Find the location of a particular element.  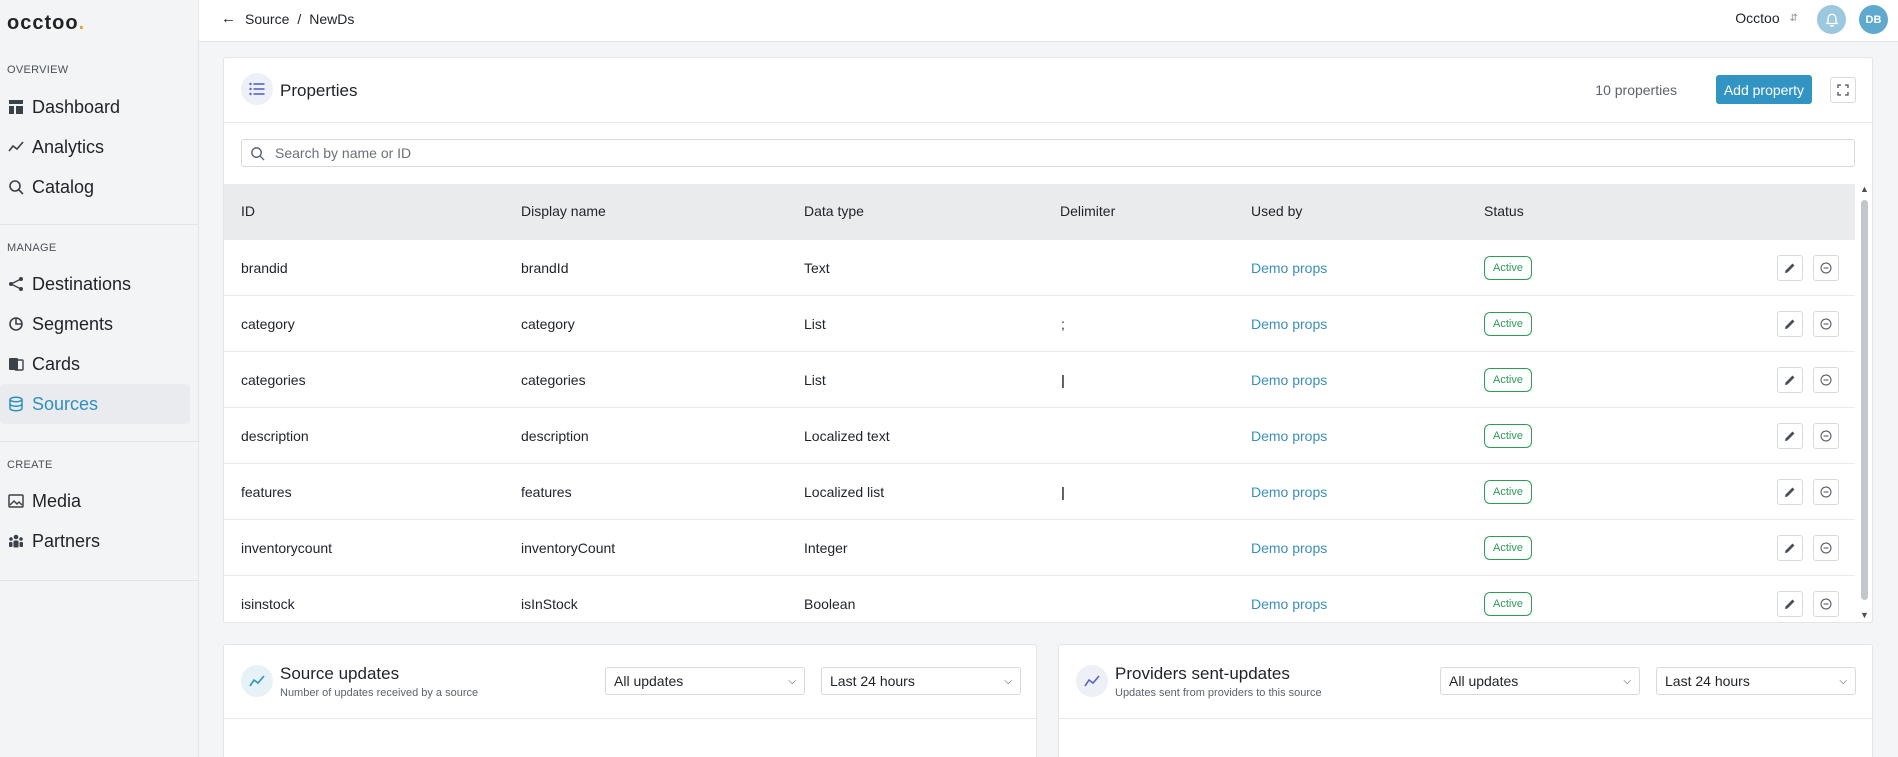

section-label-manage: MANAGE is located at coordinates (32, 248).